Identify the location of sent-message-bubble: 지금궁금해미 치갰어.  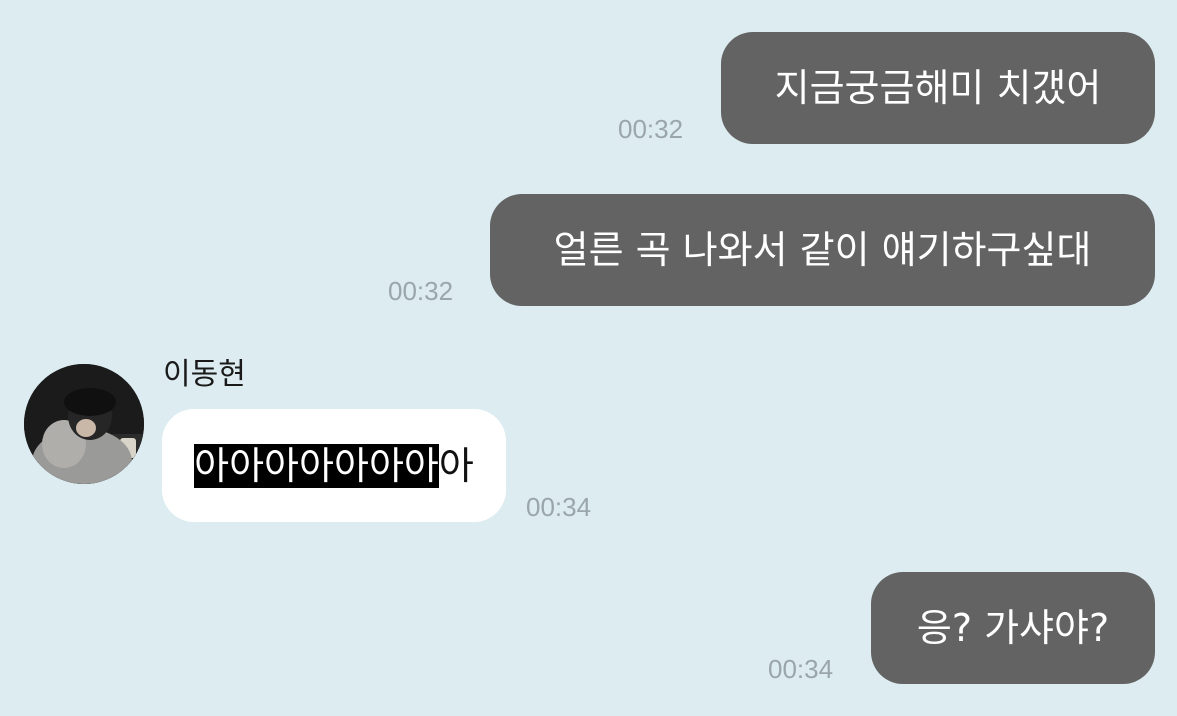
(938, 88).